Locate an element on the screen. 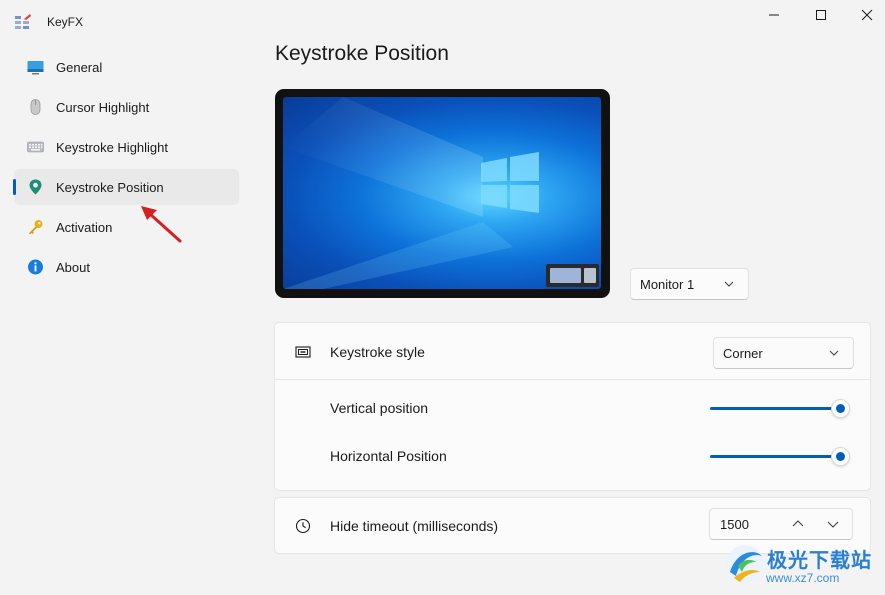  maximize-icon is located at coordinates (821, 15).